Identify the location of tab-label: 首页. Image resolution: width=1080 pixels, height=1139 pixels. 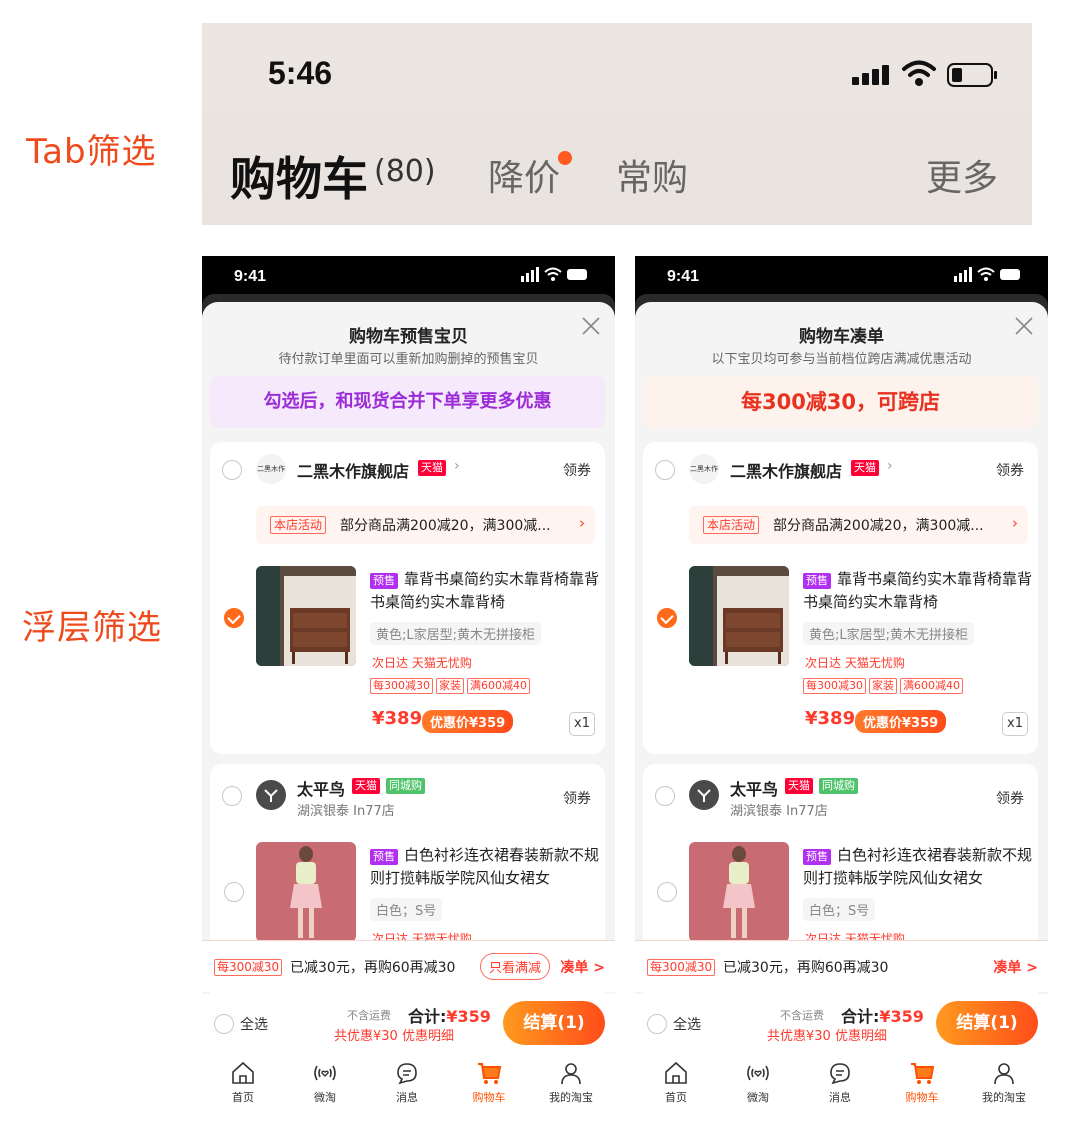
(243, 1097).